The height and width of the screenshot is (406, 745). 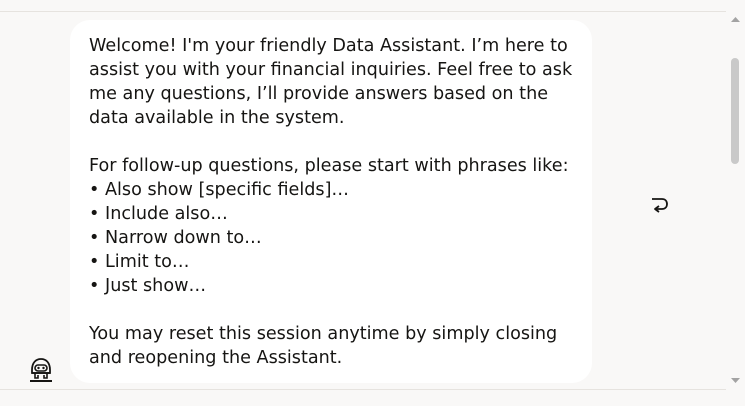 What do you see at coordinates (363, 6) in the screenshot?
I see `top-divider` at bounding box center [363, 6].